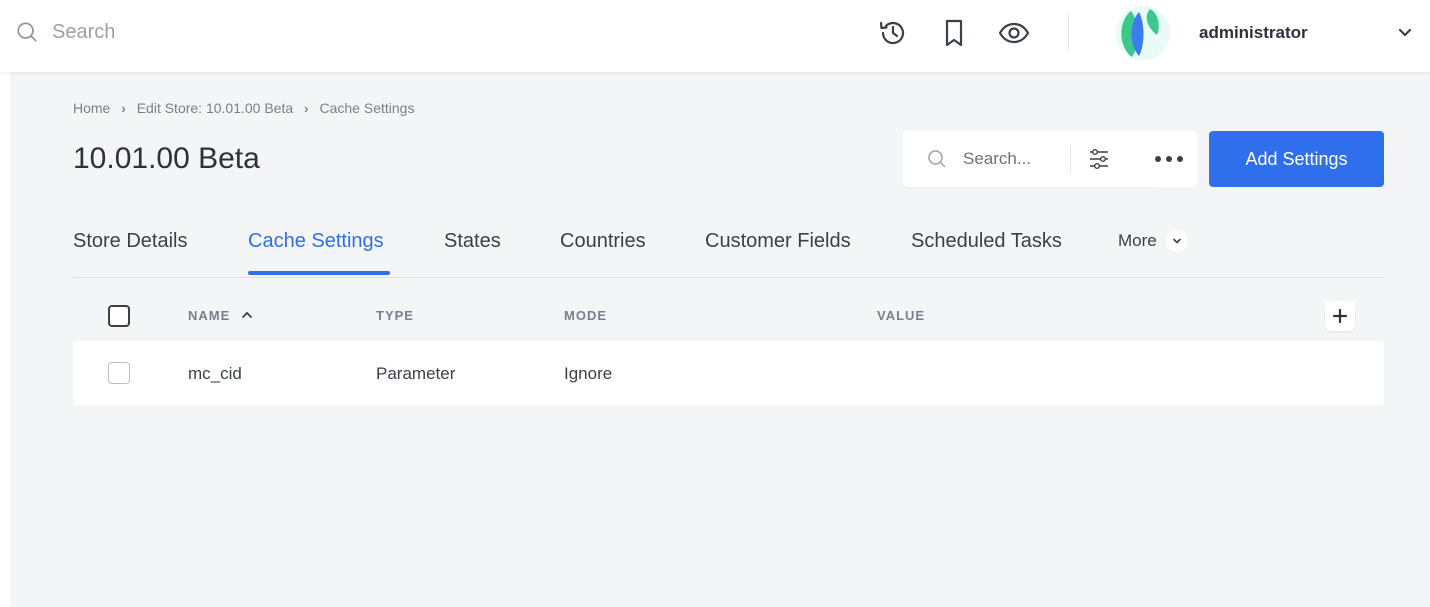 This screenshot has width=1430, height=607. I want to click on search-divider, so click(1070, 159).